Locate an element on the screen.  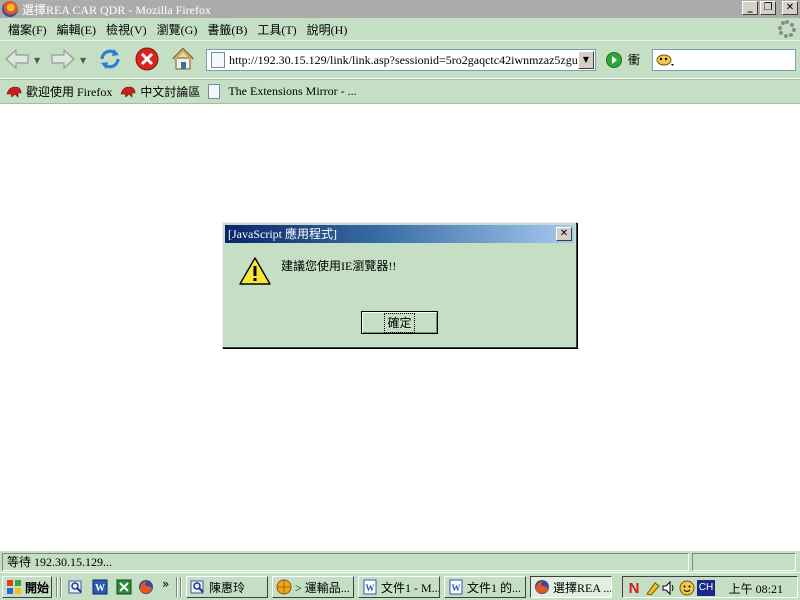
search-engine-icon is located at coordinates (665, 60).